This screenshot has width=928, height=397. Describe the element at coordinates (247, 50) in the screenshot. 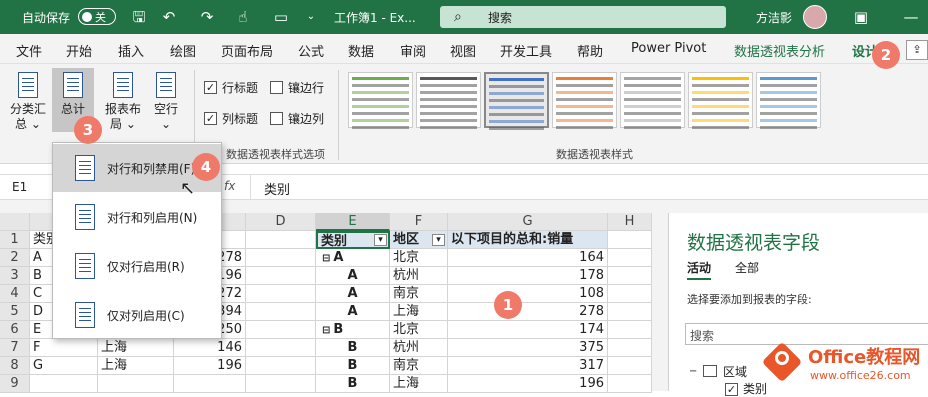

I see `tab-page-layout: 页面布局` at that location.